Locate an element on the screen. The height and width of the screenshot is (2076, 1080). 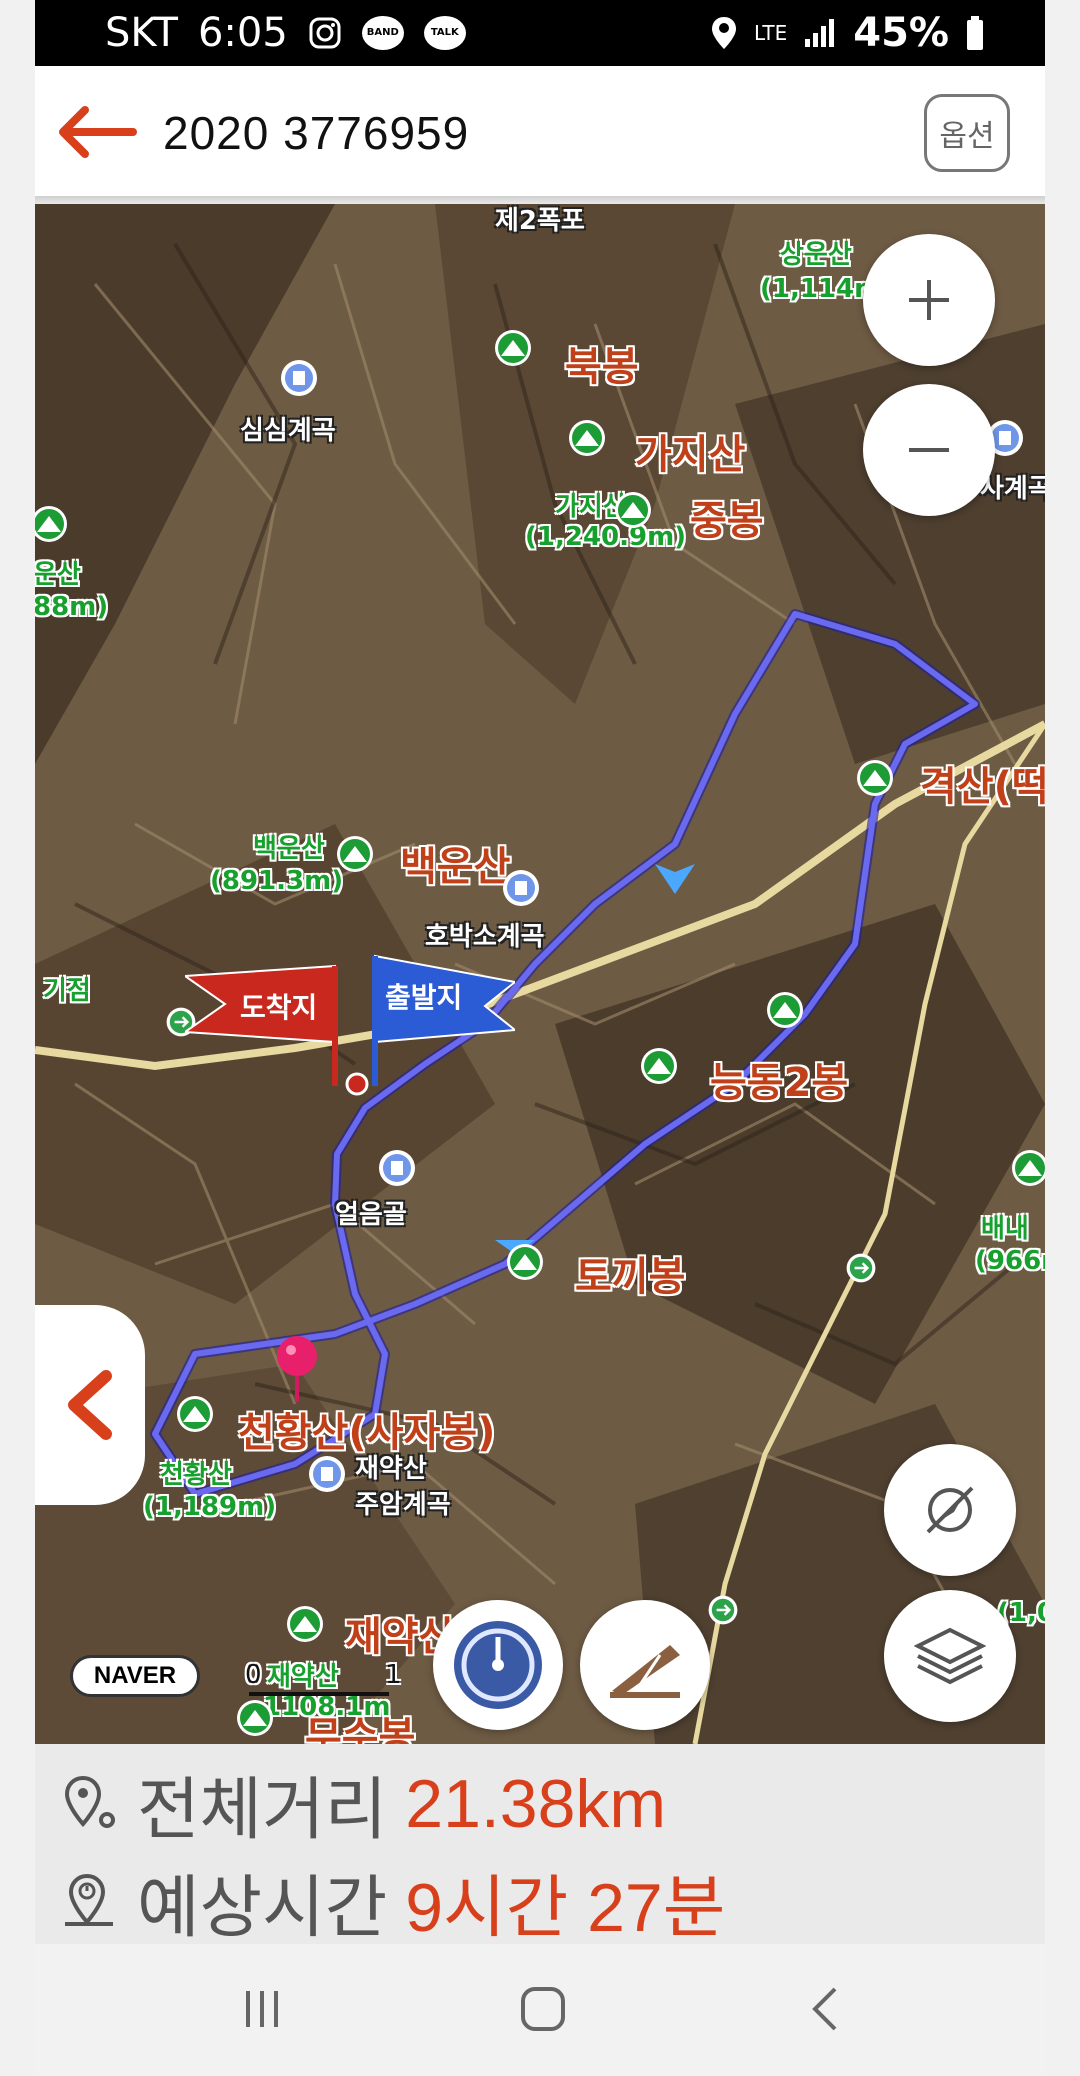
distance-row: 전체거리 21.38km is located at coordinates (364, 1803).